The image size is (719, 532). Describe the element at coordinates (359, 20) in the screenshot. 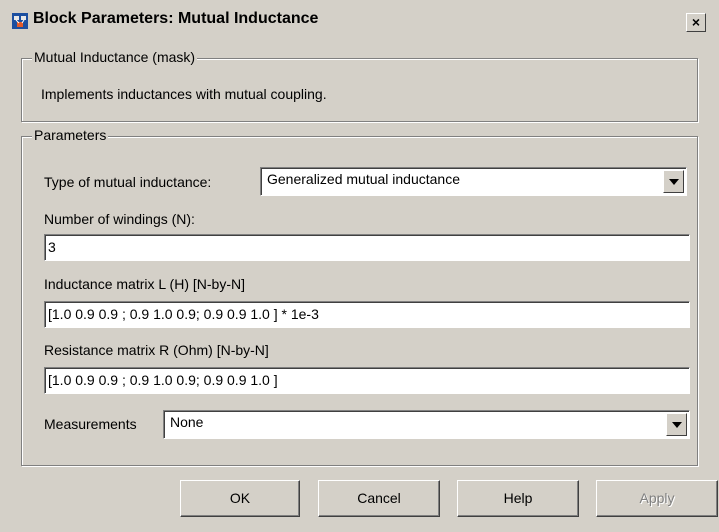

I see `title-bar: Block Parameters: Mutual Inductance ×` at that location.